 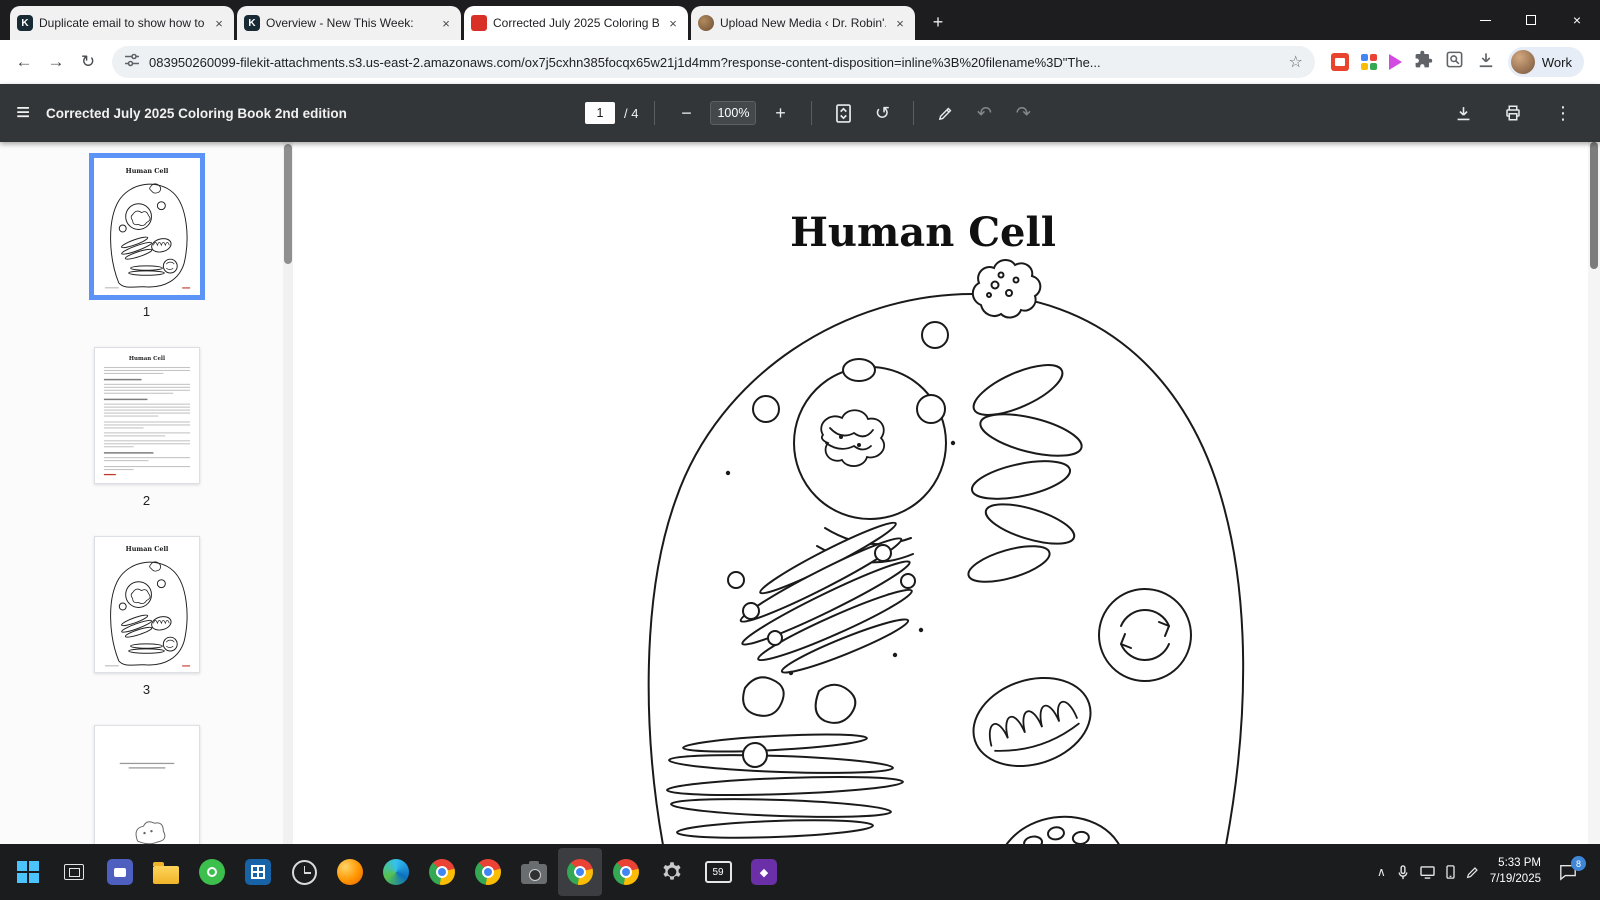 What do you see at coordinates (1515, 871) in the screenshot?
I see `taskbar-clock: 5:33 PM 7/19/2025` at bounding box center [1515, 871].